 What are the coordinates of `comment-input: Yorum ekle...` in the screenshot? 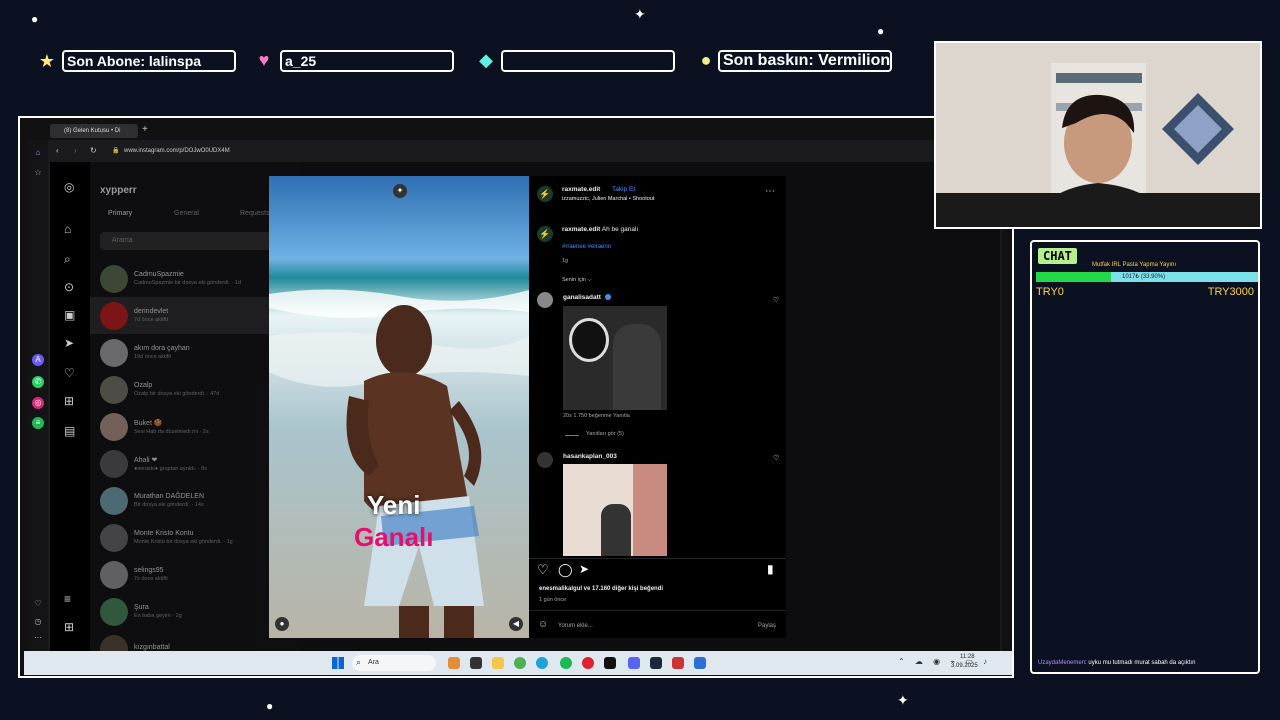 It's located at (575, 626).